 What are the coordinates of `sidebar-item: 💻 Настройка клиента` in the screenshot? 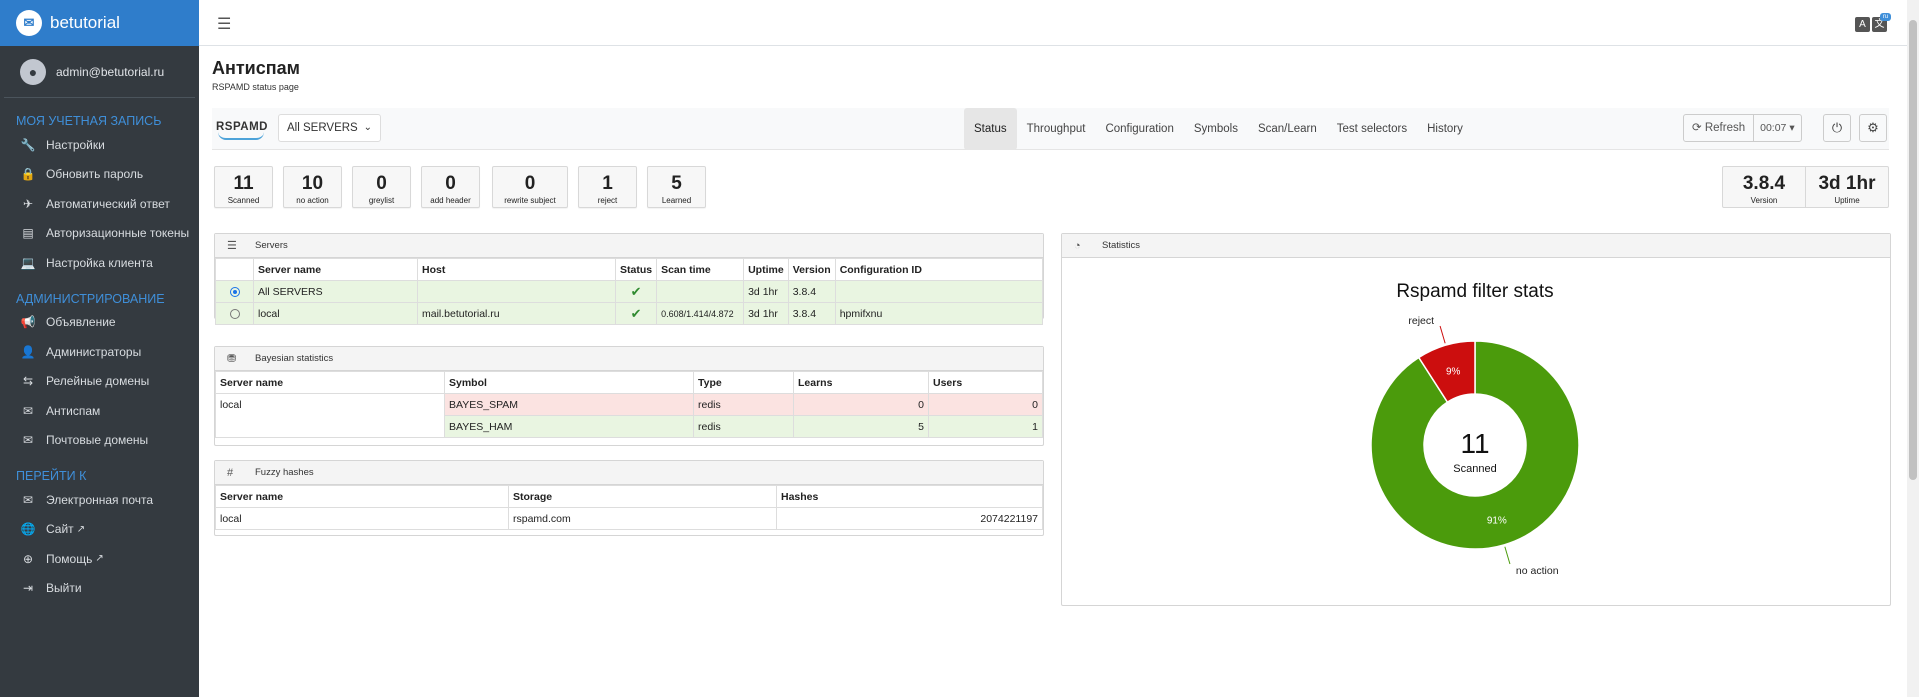 It's located at (99, 263).